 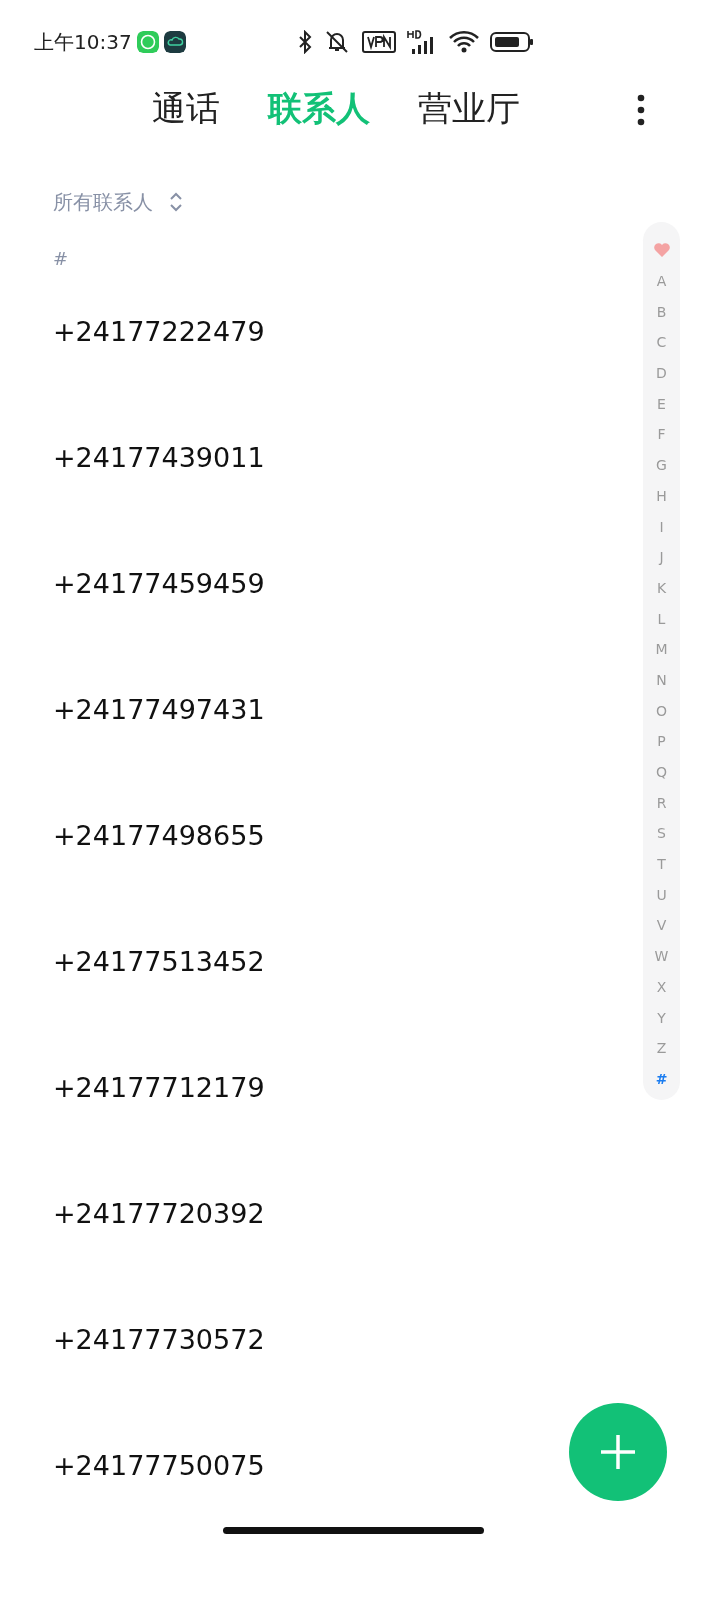 I want to click on index-letter: Q, so click(x=661, y=772).